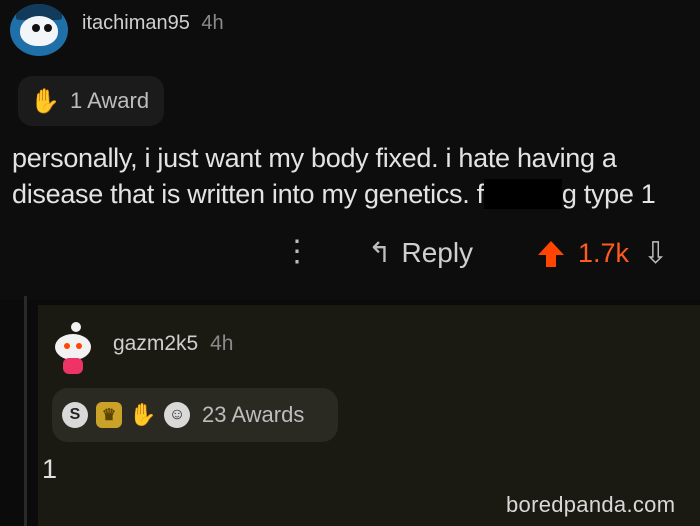  What do you see at coordinates (110, 100) in the screenshot?
I see `award-count: 1 Award` at bounding box center [110, 100].